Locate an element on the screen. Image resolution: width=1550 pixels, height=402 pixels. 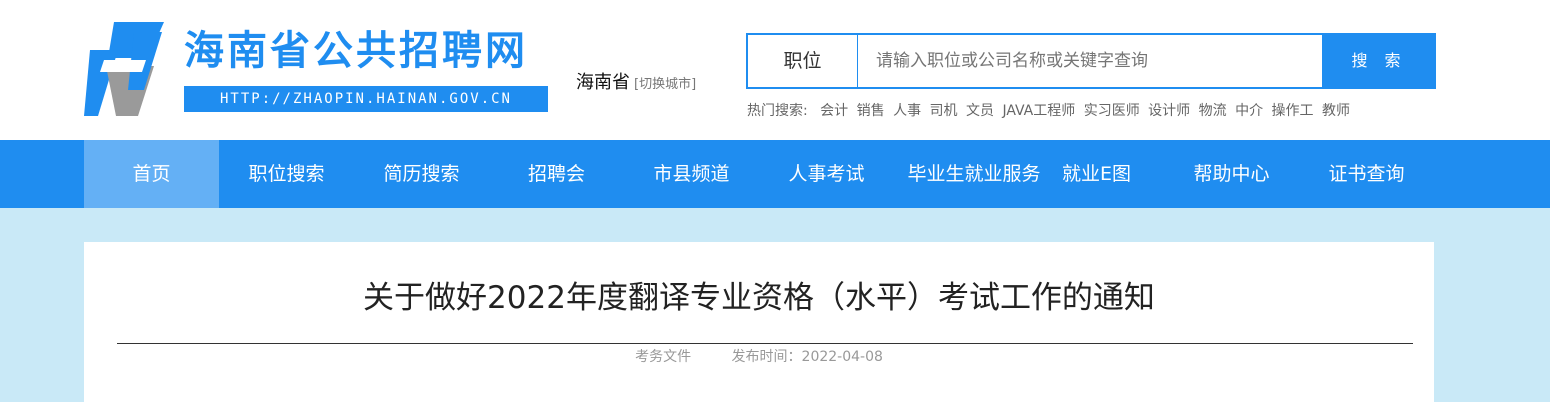
search-box: 职位 搜 索 is located at coordinates (1091, 61).